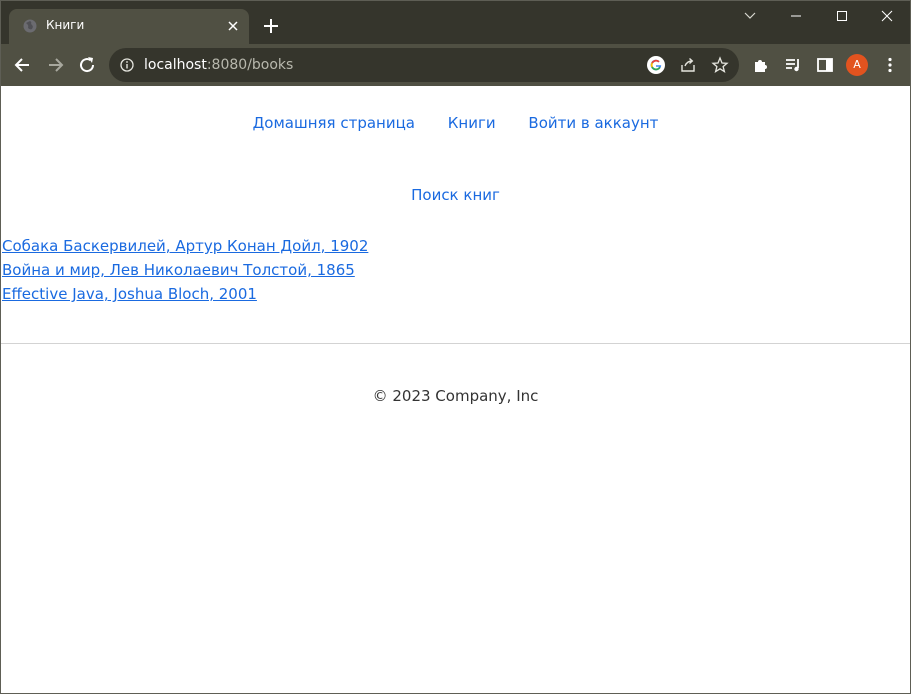  What do you see at coordinates (65, 25) in the screenshot?
I see `tab-title: Книги` at bounding box center [65, 25].